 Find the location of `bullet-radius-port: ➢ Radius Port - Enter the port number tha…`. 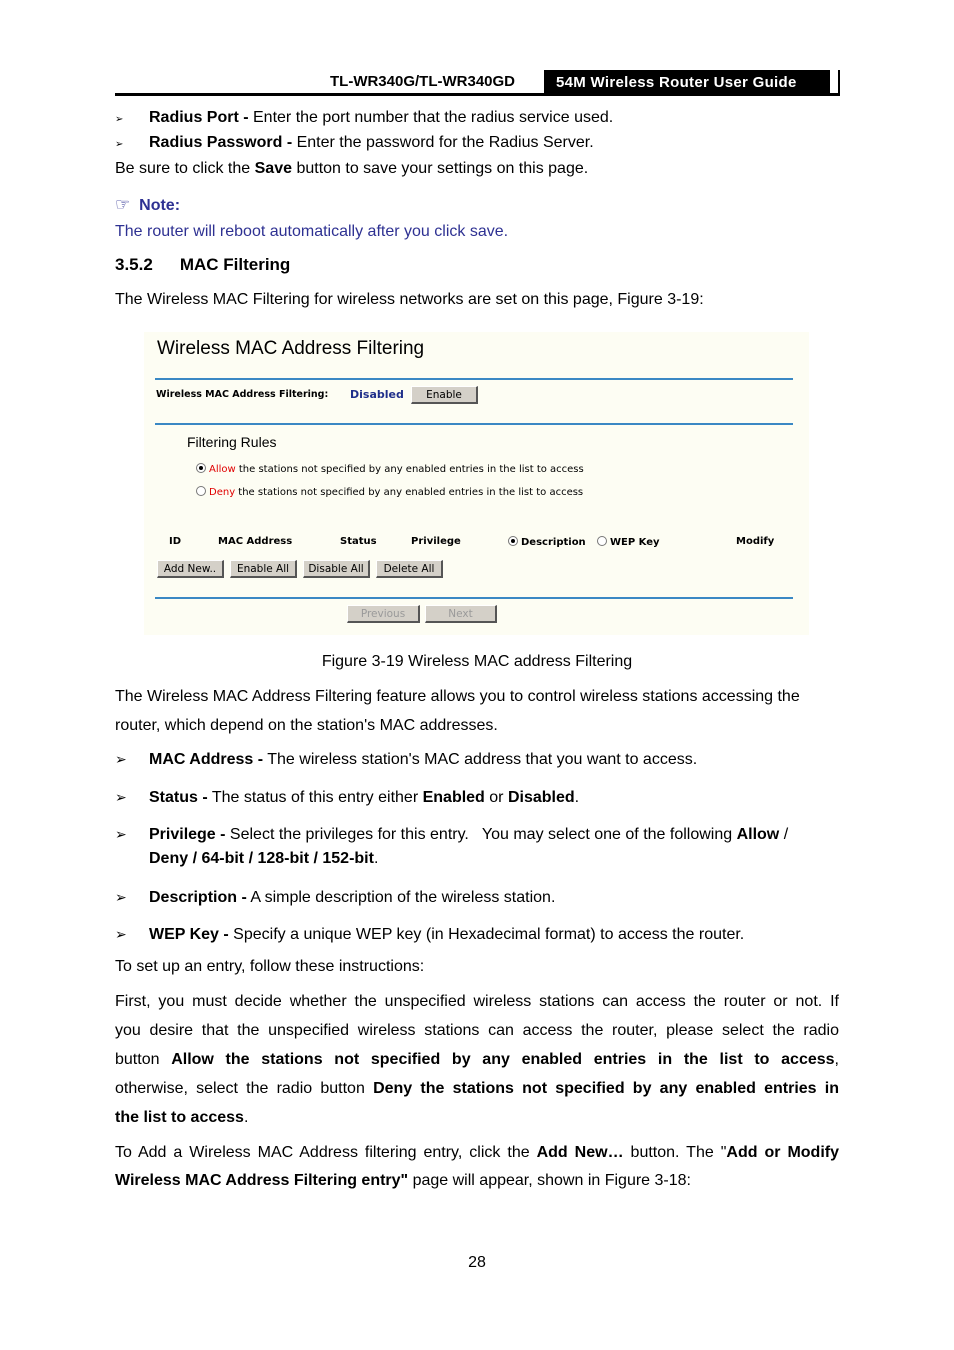

bullet-radius-port: ➢ Radius Port - Enter the port number tha… is located at coordinates (364, 119).